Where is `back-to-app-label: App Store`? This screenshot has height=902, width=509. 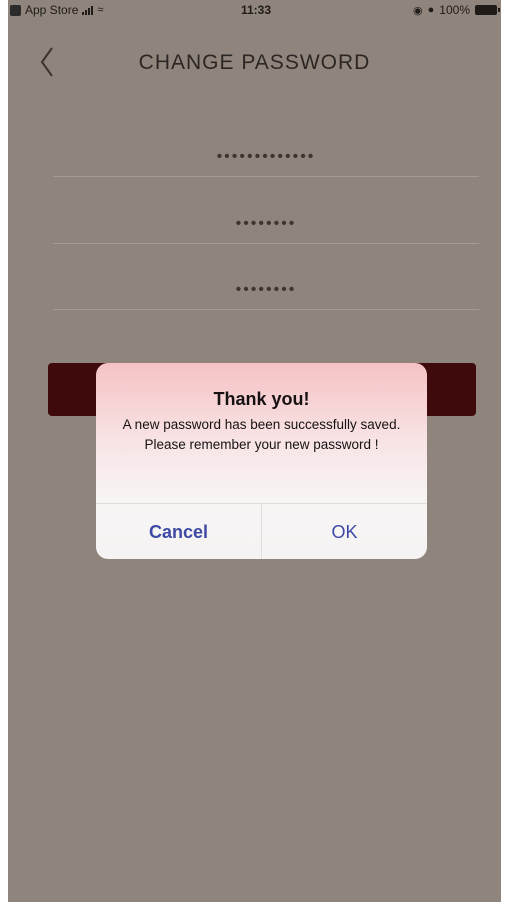
back-to-app-label: App Store is located at coordinates (51, 10).